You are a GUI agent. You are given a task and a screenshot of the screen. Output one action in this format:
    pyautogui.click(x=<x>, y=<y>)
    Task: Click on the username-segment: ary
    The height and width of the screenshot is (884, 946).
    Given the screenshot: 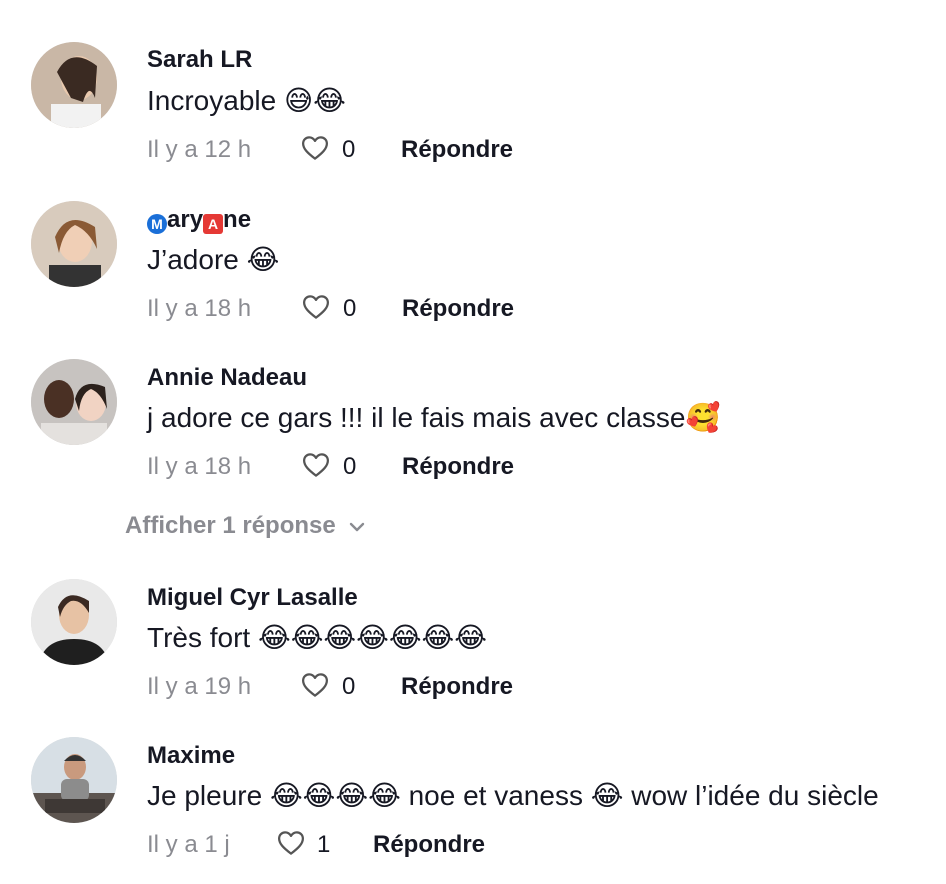 What is the action you would take?
    pyautogui.click(x=185, y=219)
    